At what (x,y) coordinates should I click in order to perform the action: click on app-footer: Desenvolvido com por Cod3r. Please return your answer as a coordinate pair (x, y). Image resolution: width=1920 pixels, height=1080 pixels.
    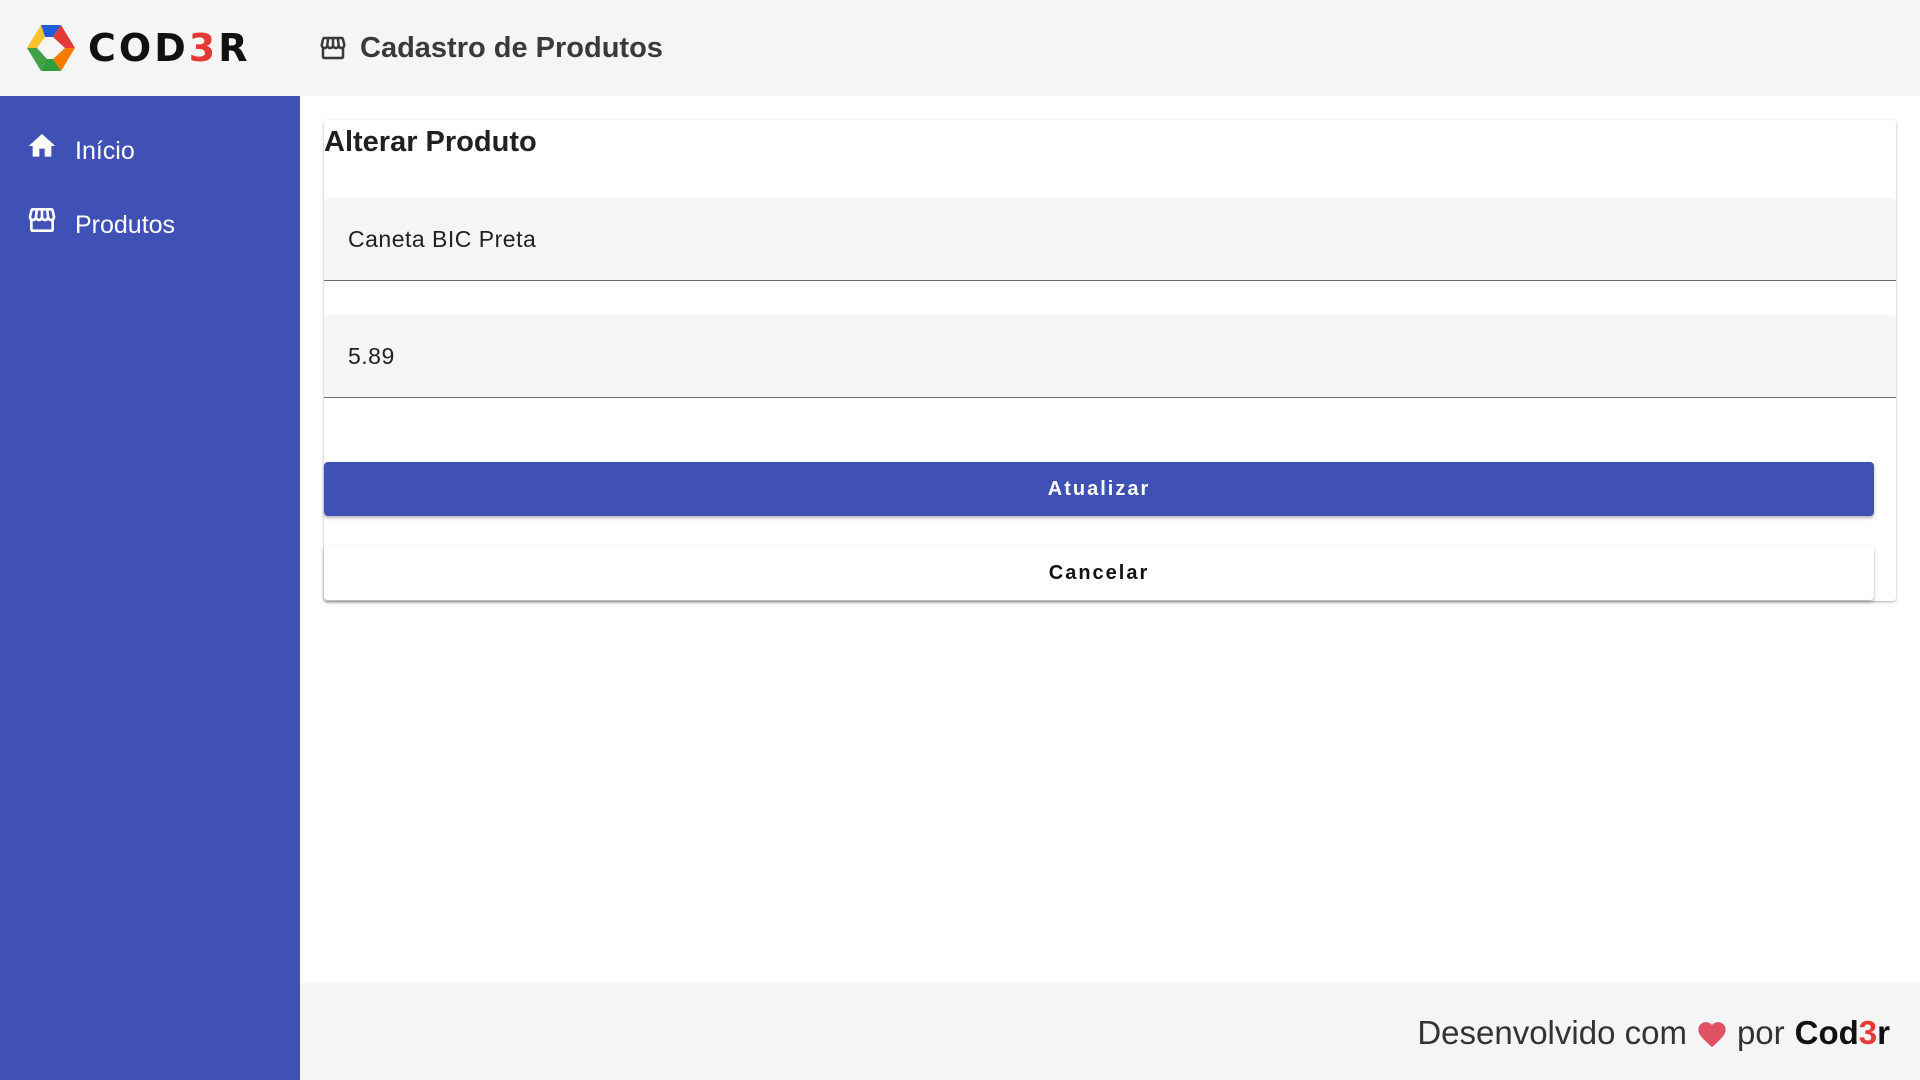
    Looking at the image, I should click on (1110, 1031).